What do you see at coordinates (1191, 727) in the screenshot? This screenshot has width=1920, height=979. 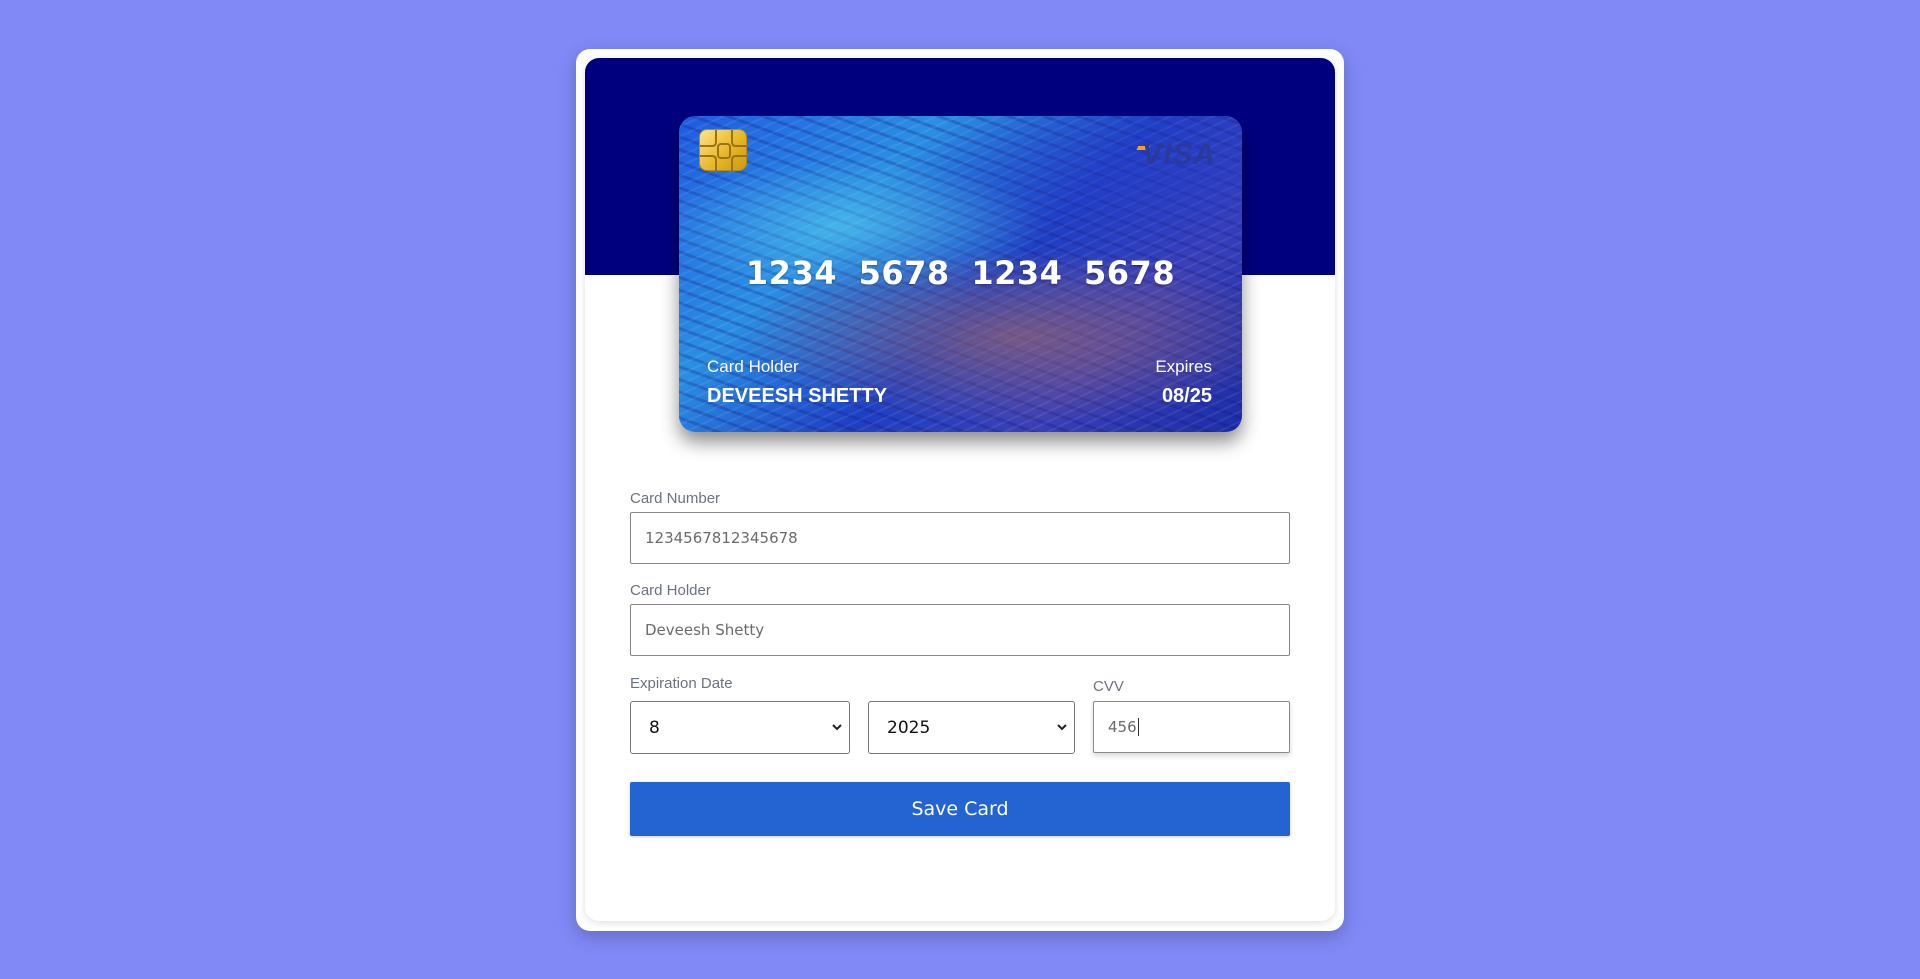 I see `cvv-input: 456` at bounding box center [1191, 727].